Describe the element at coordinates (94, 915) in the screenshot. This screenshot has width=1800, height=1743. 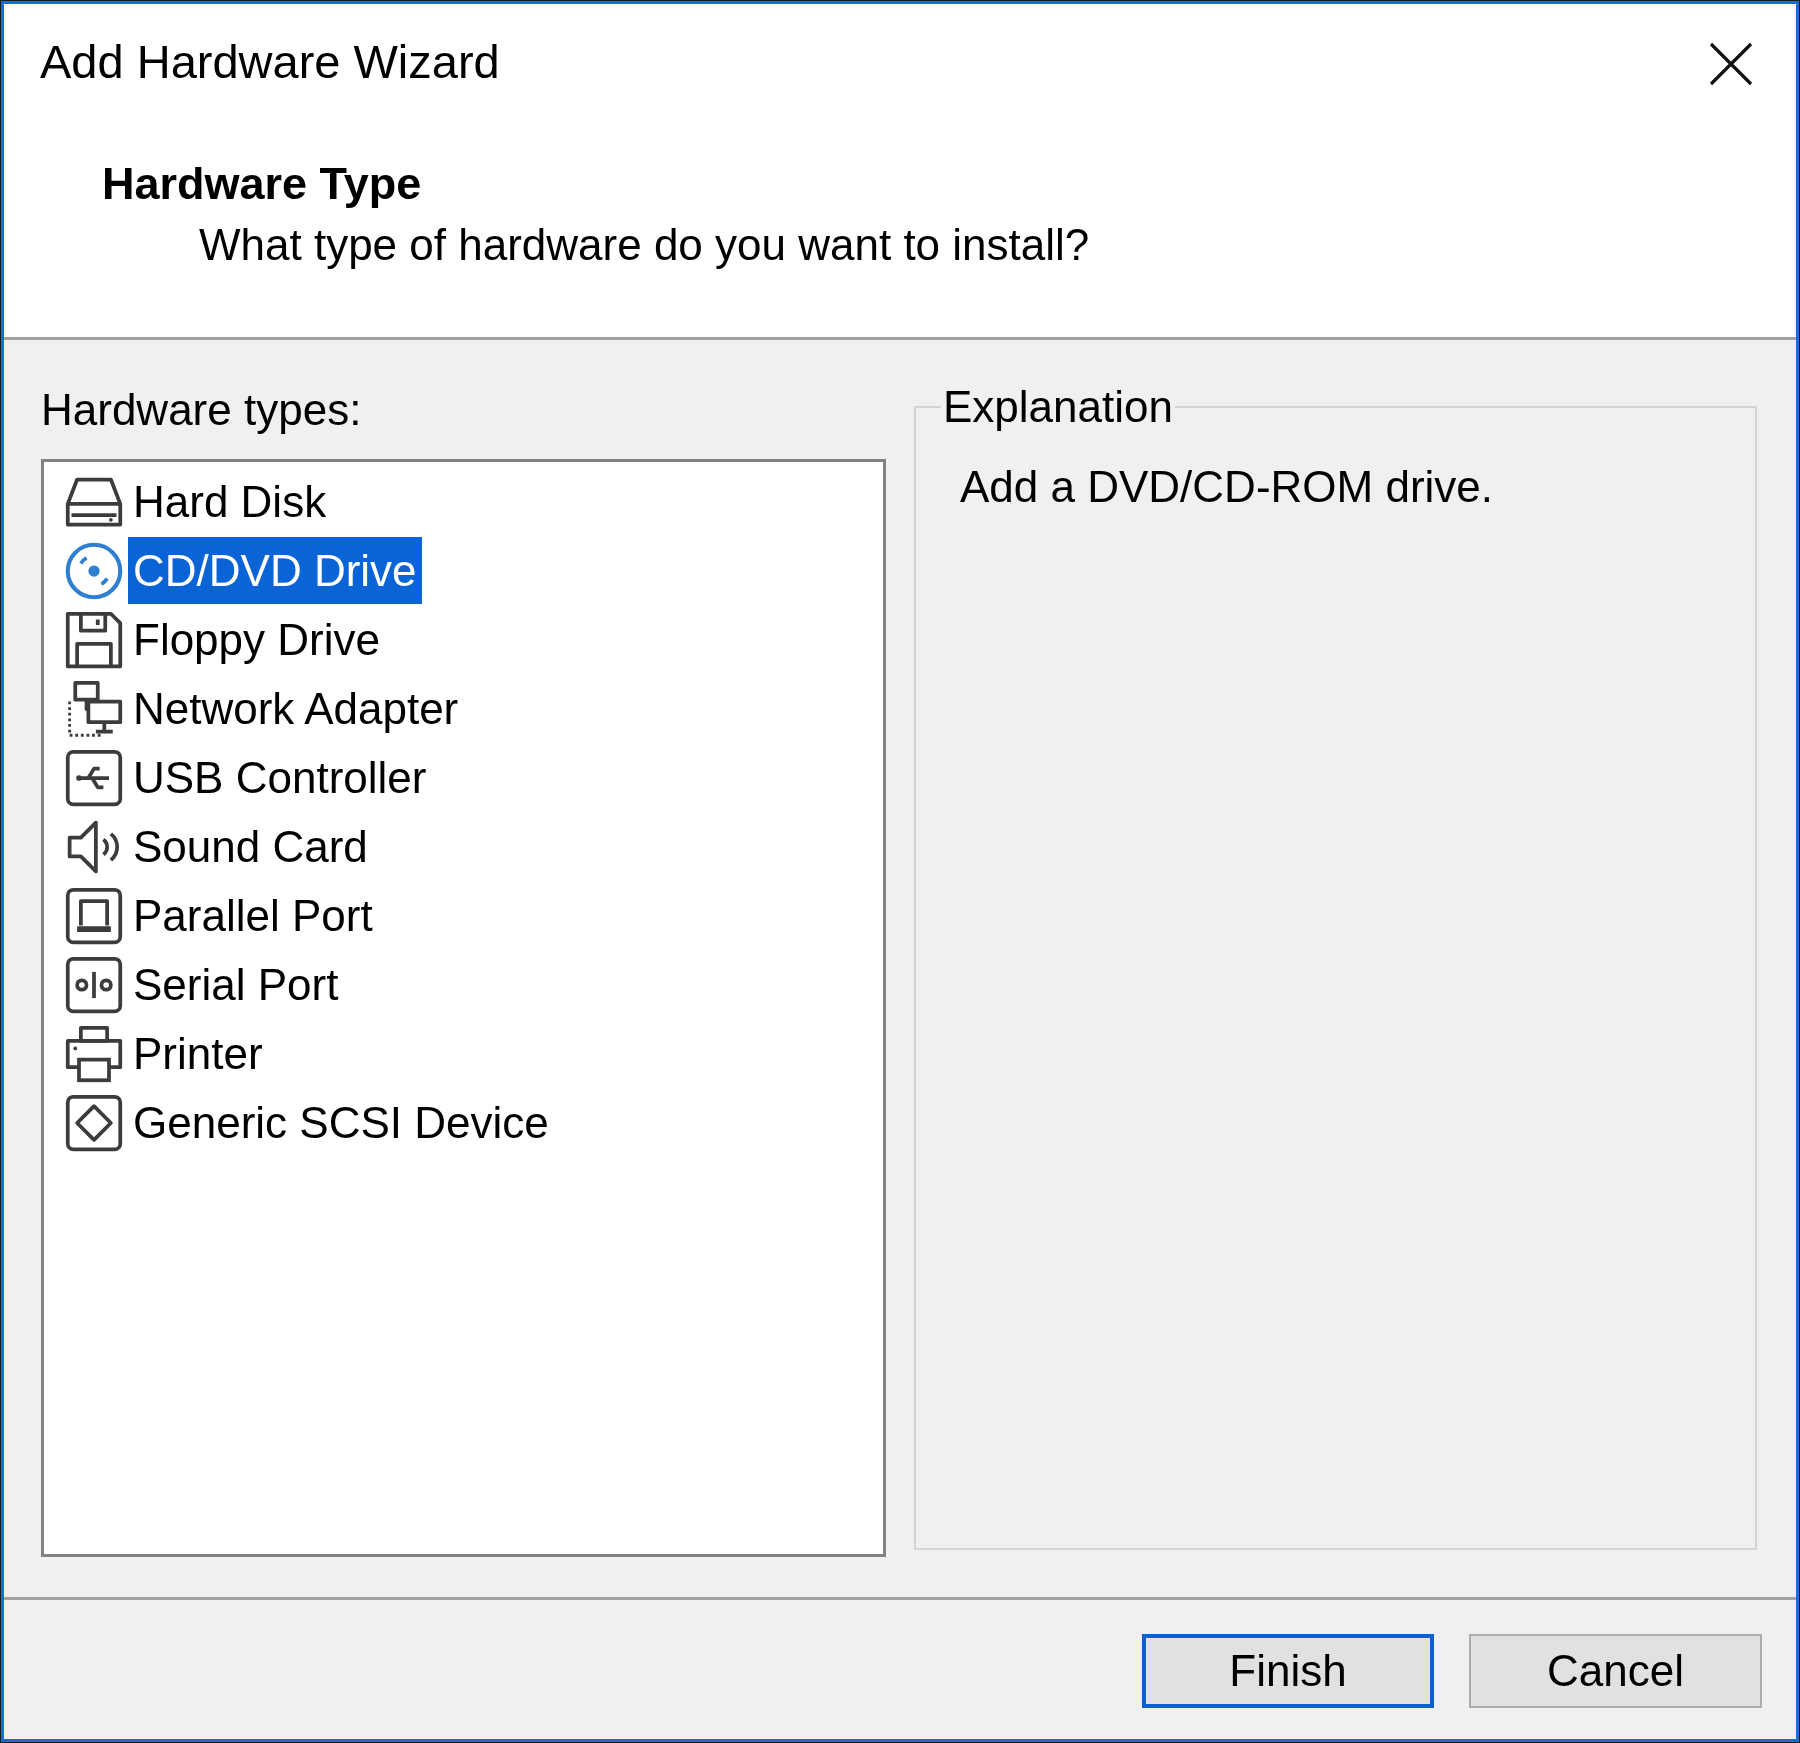
I see `port-icon` at that location.